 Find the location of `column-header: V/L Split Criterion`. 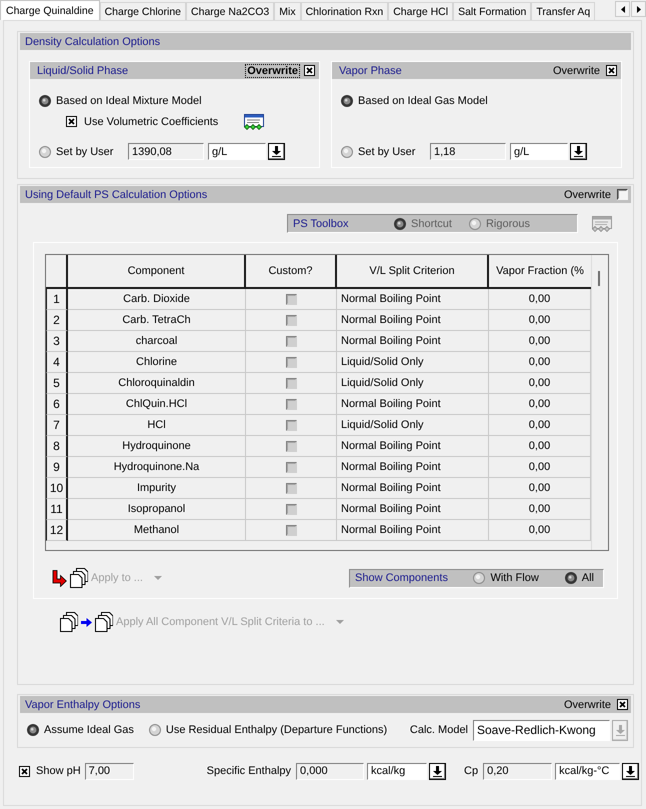

column-header: V/L Split Criterion is located at coordinates (413, 272).